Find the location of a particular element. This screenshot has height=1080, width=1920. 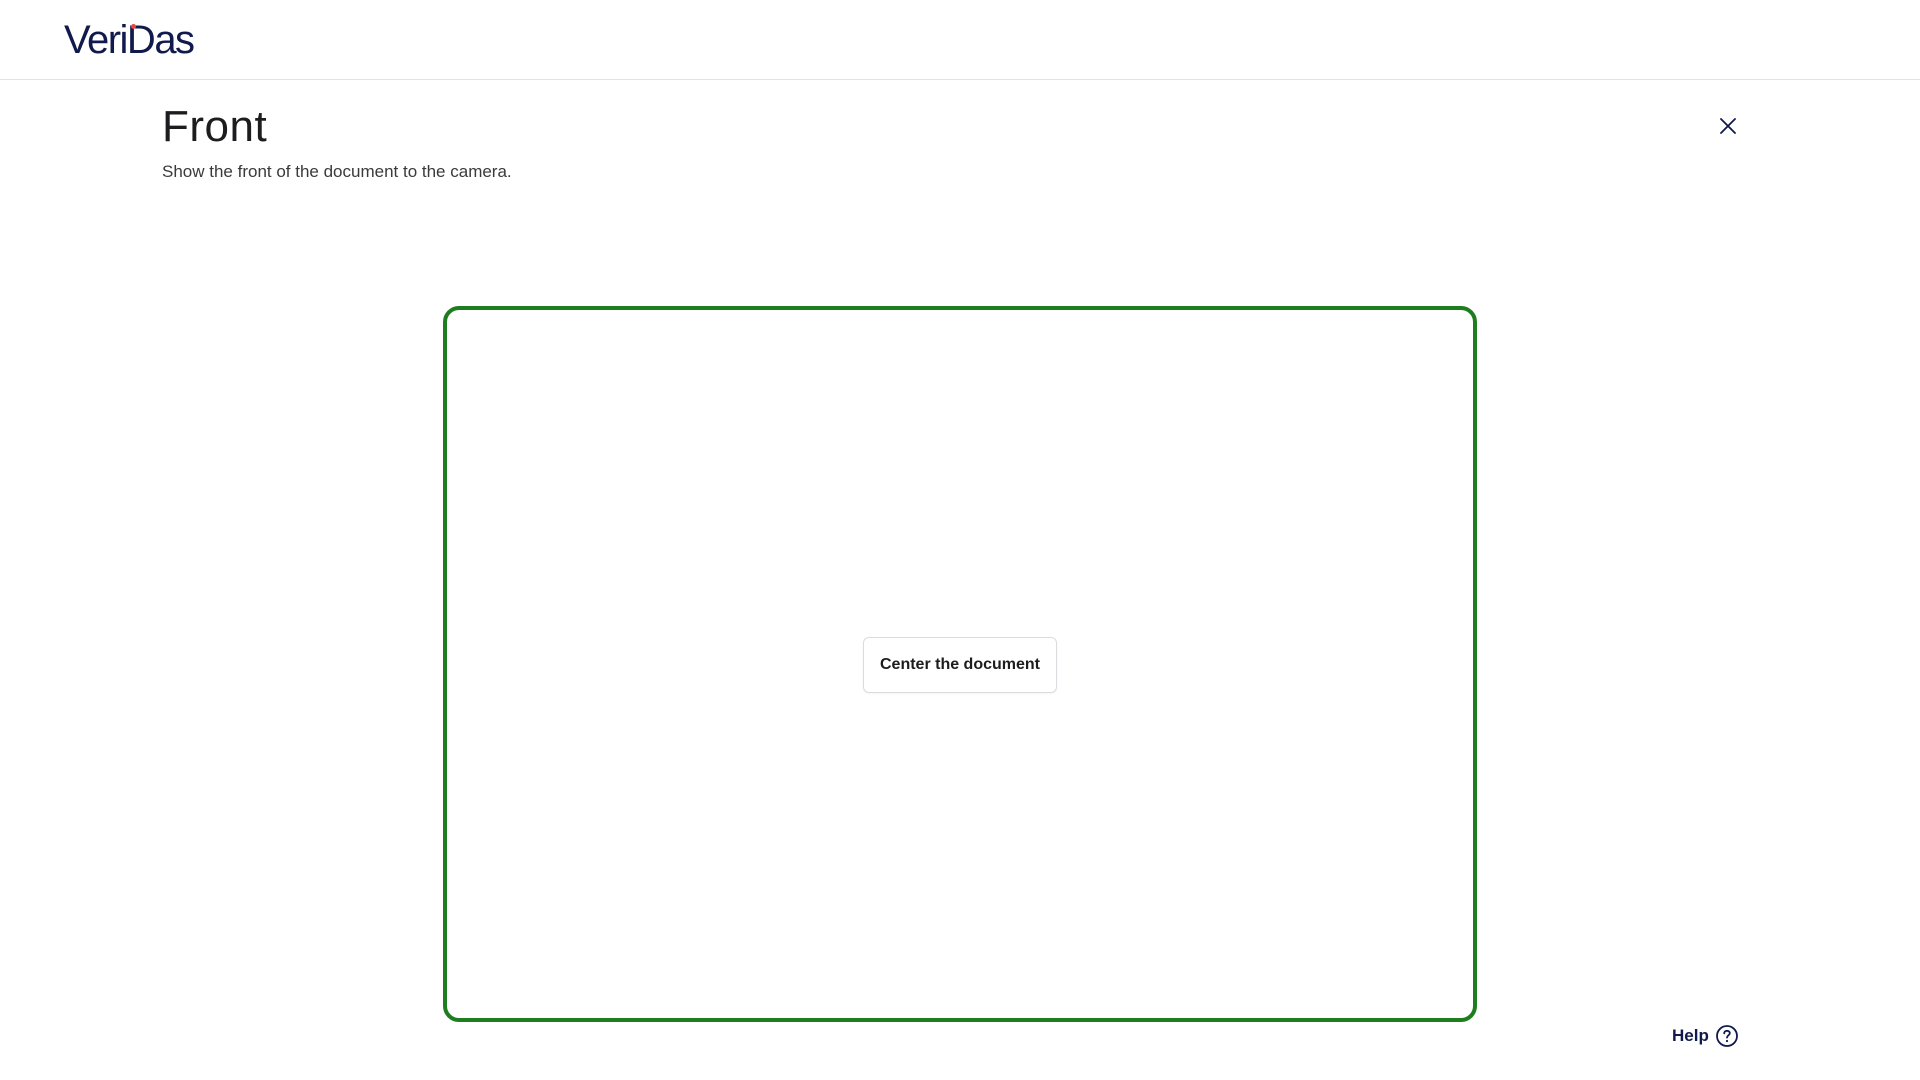

help-label: Help is located at coordinates (1690, 1035).